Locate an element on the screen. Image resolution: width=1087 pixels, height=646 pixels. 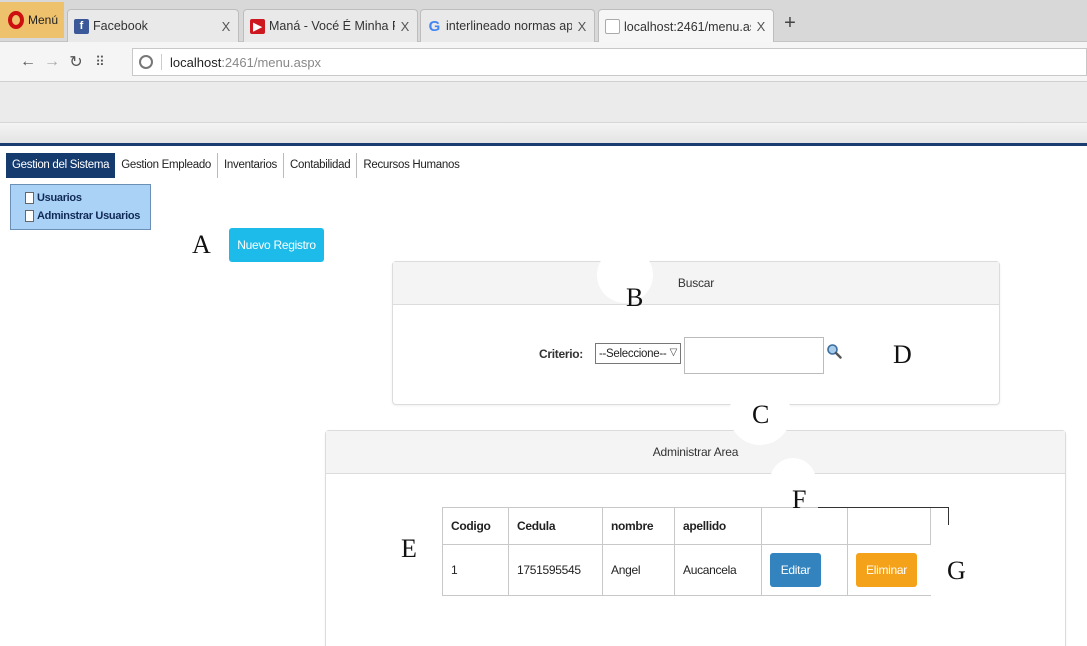
cell-codigo: 1 is located at coordinates (475, 570).